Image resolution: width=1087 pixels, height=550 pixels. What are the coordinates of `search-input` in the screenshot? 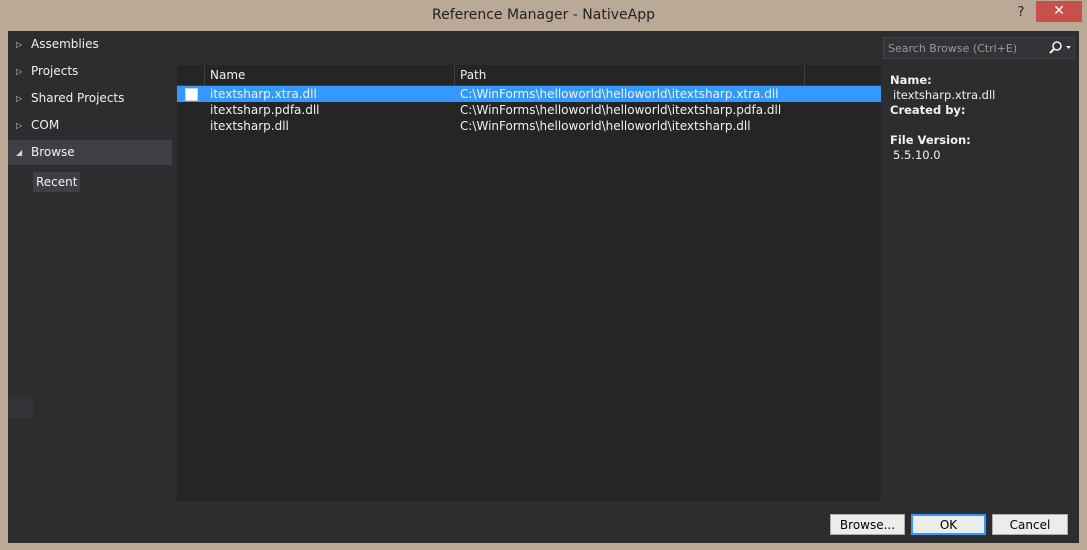 It's located at (966, 48).